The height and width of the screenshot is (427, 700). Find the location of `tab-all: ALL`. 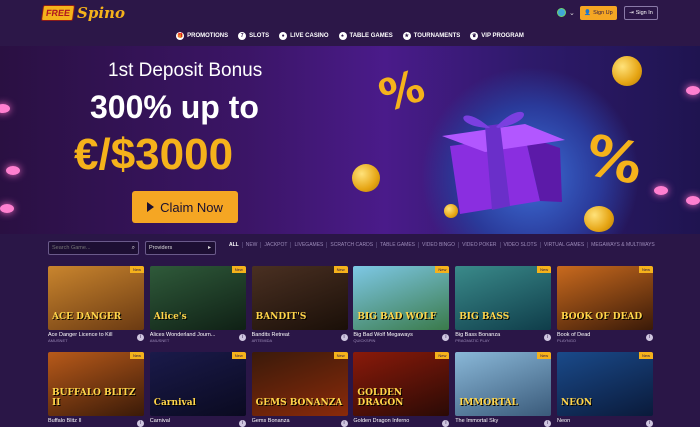

tab-all: ALL is located at coordinates (234, 245).